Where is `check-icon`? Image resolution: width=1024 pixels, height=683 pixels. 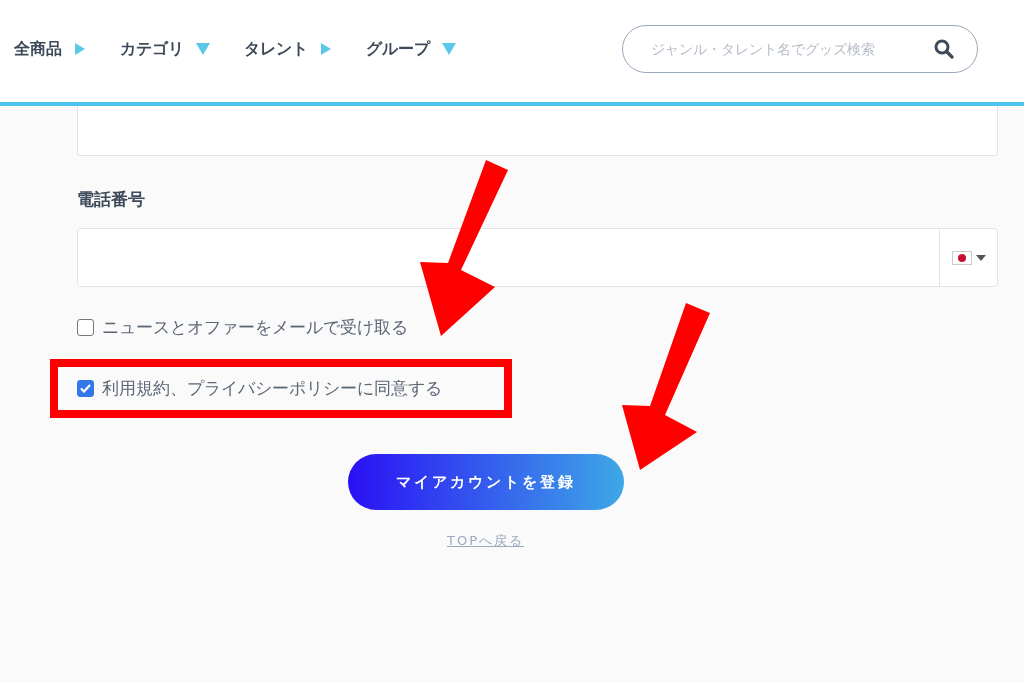
check-icon is located at coordinates (85, 388).